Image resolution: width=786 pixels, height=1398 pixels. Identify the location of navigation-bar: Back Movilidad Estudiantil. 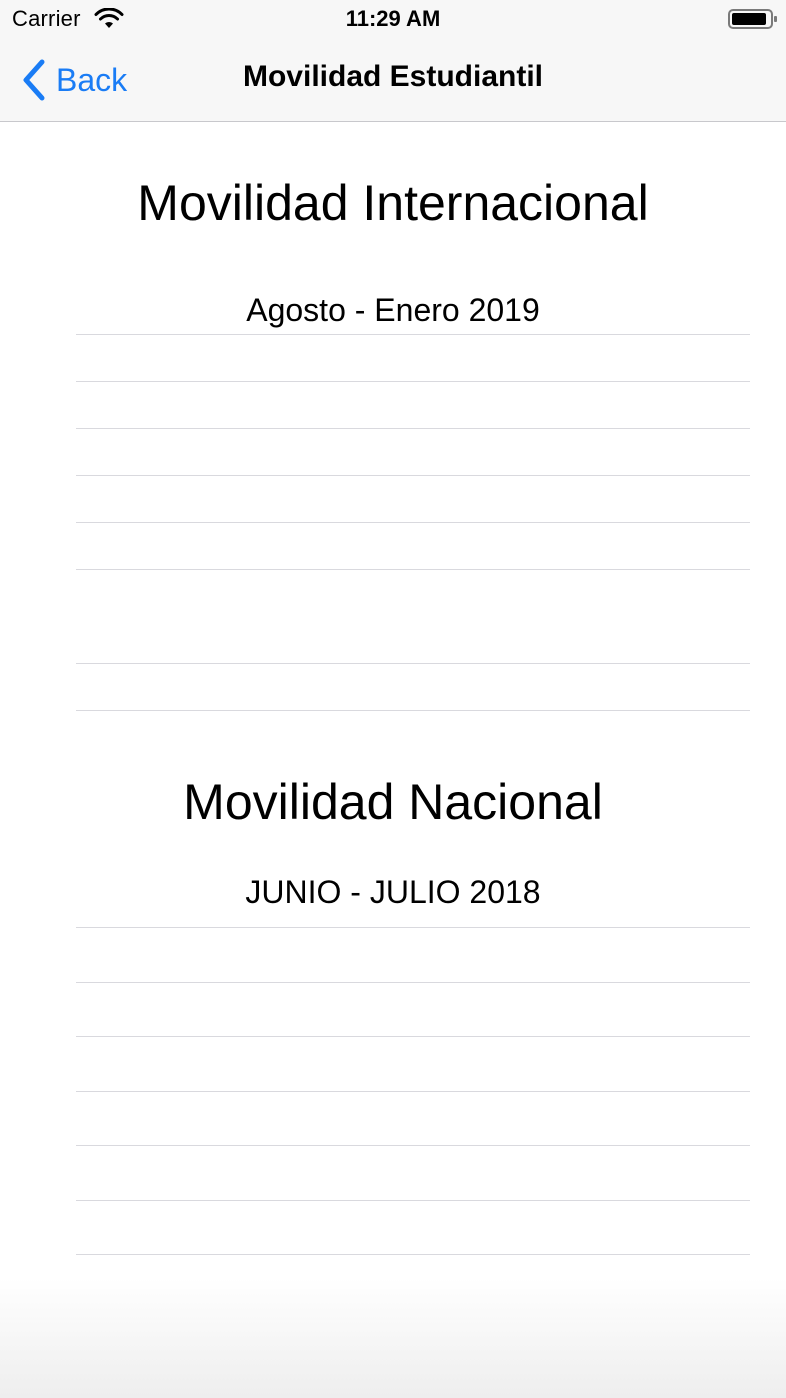
(393, 81).